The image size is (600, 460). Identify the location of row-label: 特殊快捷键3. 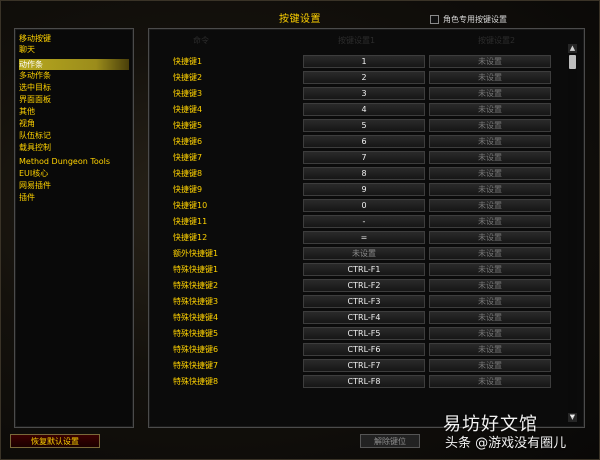
(196, 301).